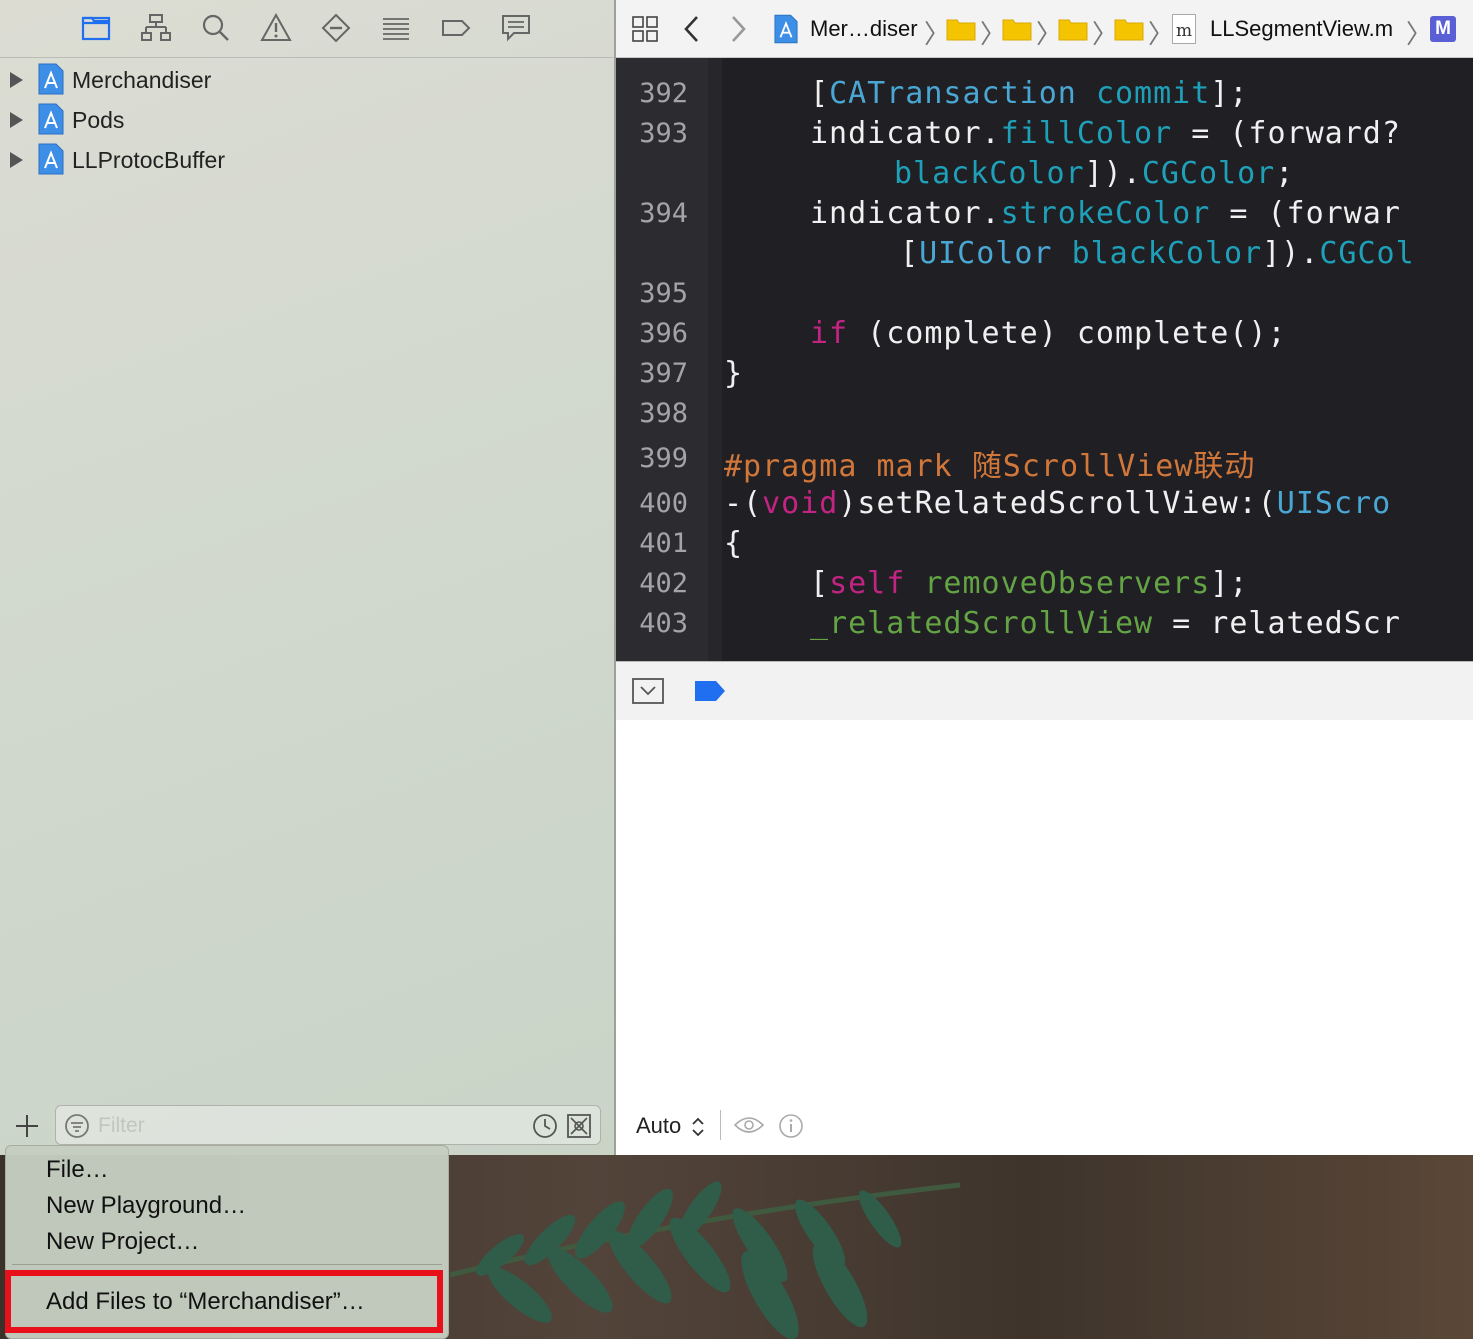 The height and width of the screenshot is (1339, 1473). What do you see at coordinates (791, 1126) in the screenshot?
I see `info-icon` at bounding box center [791, 1126].